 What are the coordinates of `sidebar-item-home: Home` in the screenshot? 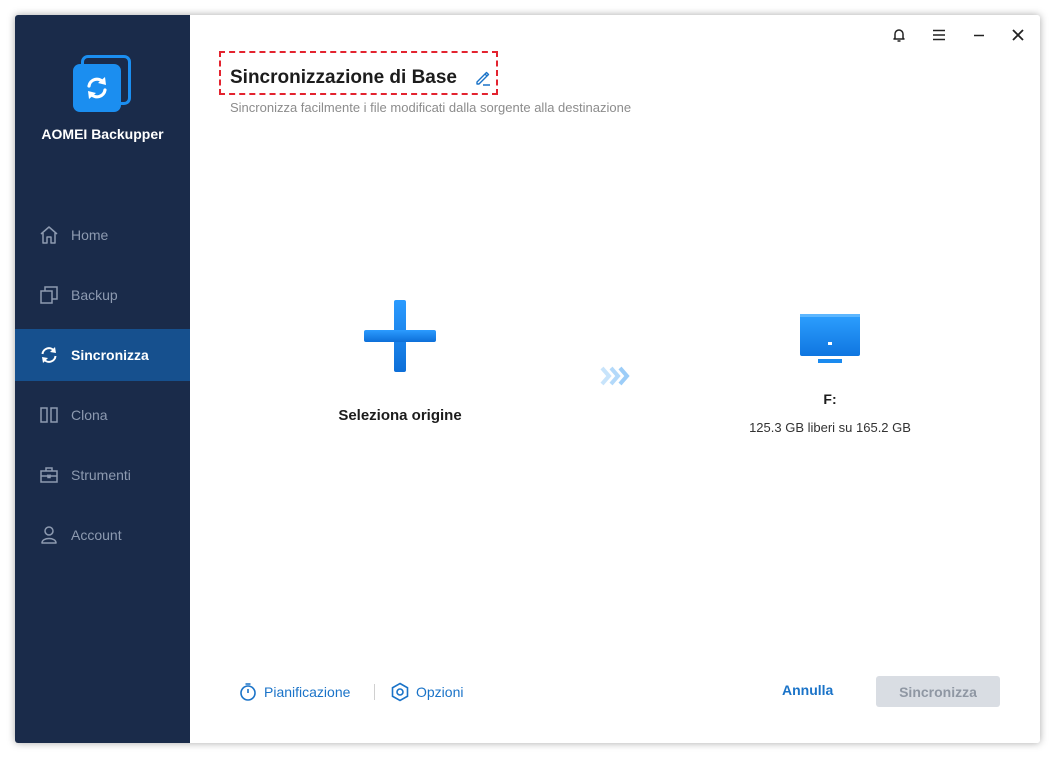 It's located at (102, 235).